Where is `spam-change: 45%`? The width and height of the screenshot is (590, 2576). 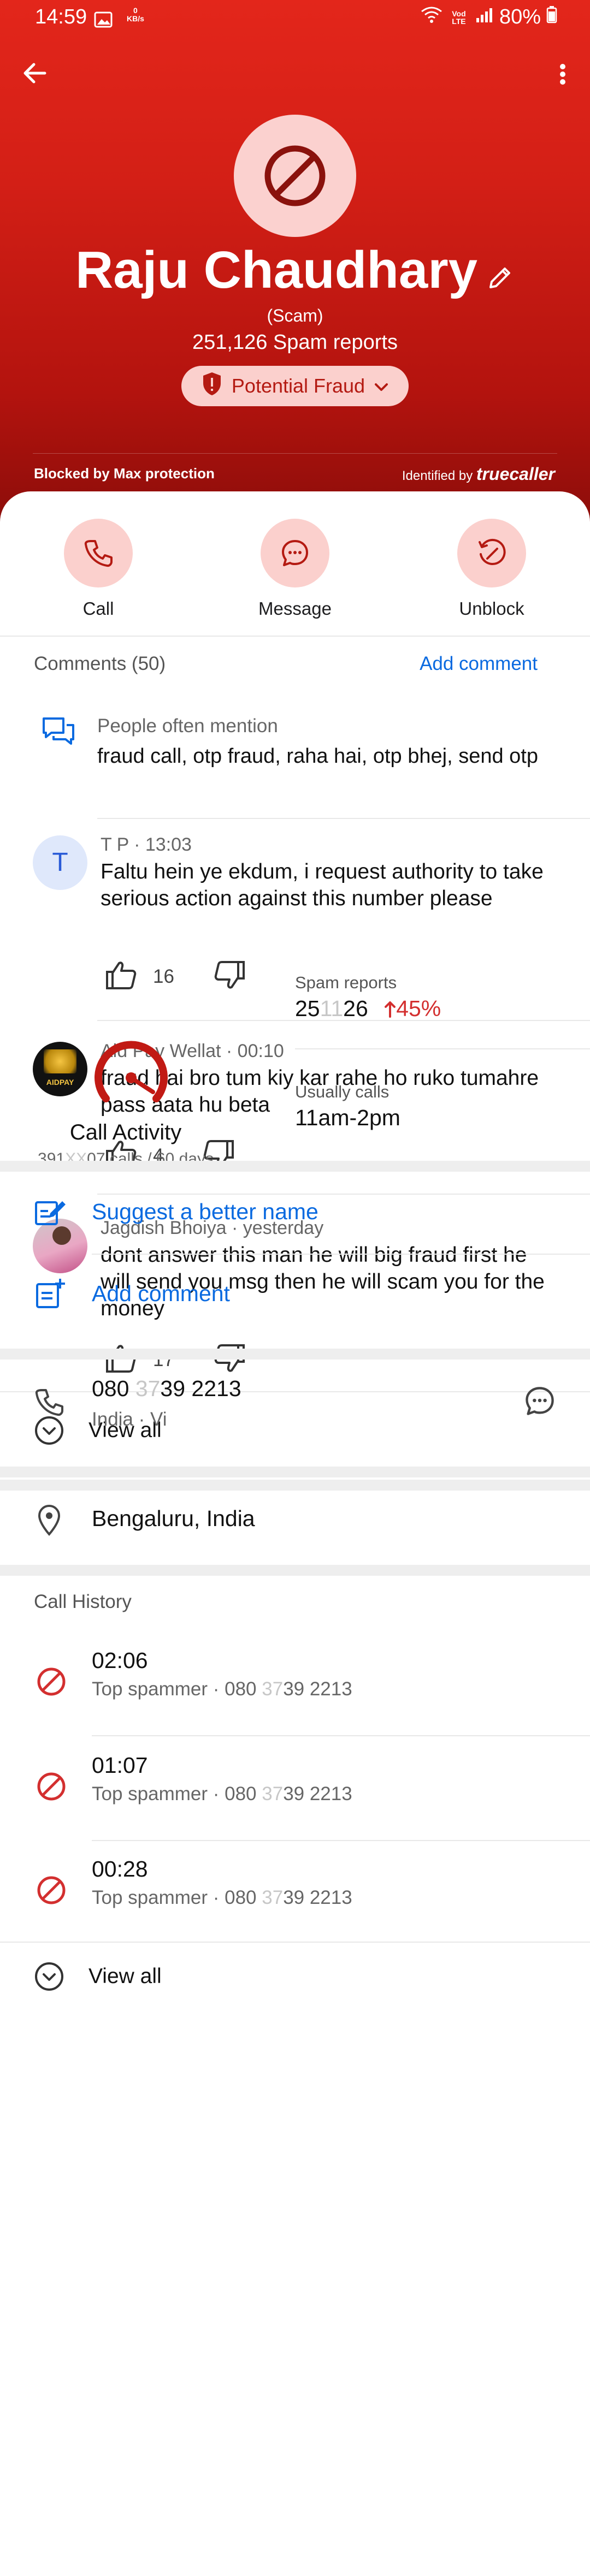
spam-change: 45% is located at coordinates (412, 1008).